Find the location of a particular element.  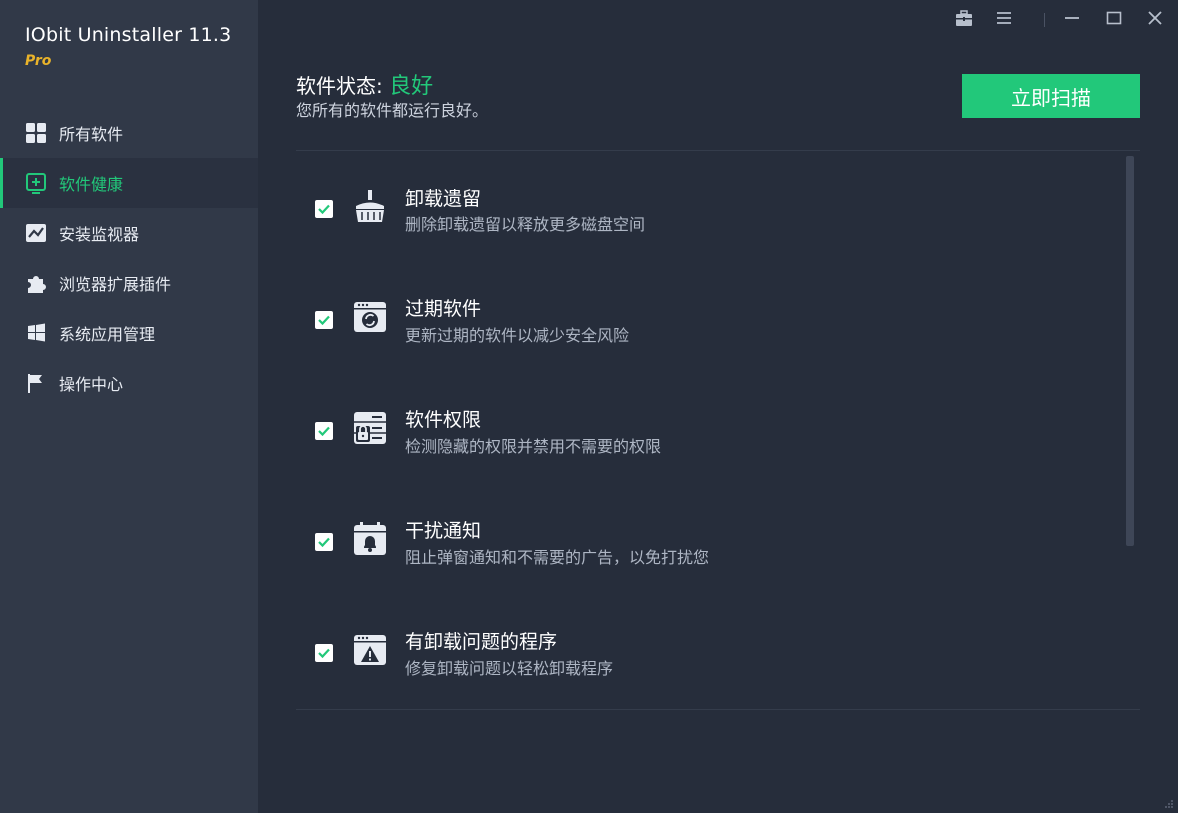

resize-grip-icon is located at coordinates (1168, 803).